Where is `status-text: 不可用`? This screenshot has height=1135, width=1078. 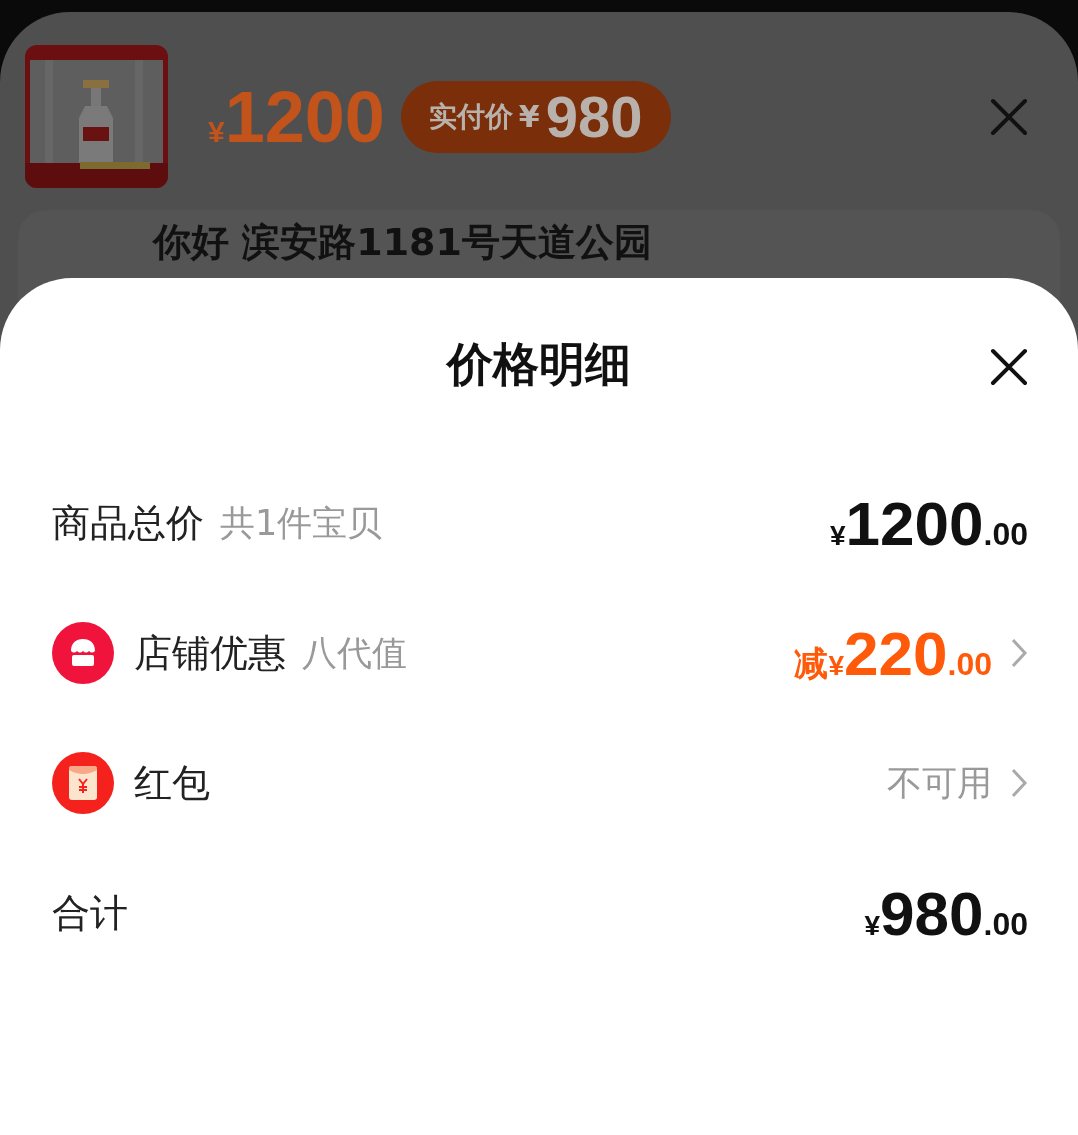 status-text: 不可用 is located at coordinates (939, 783).